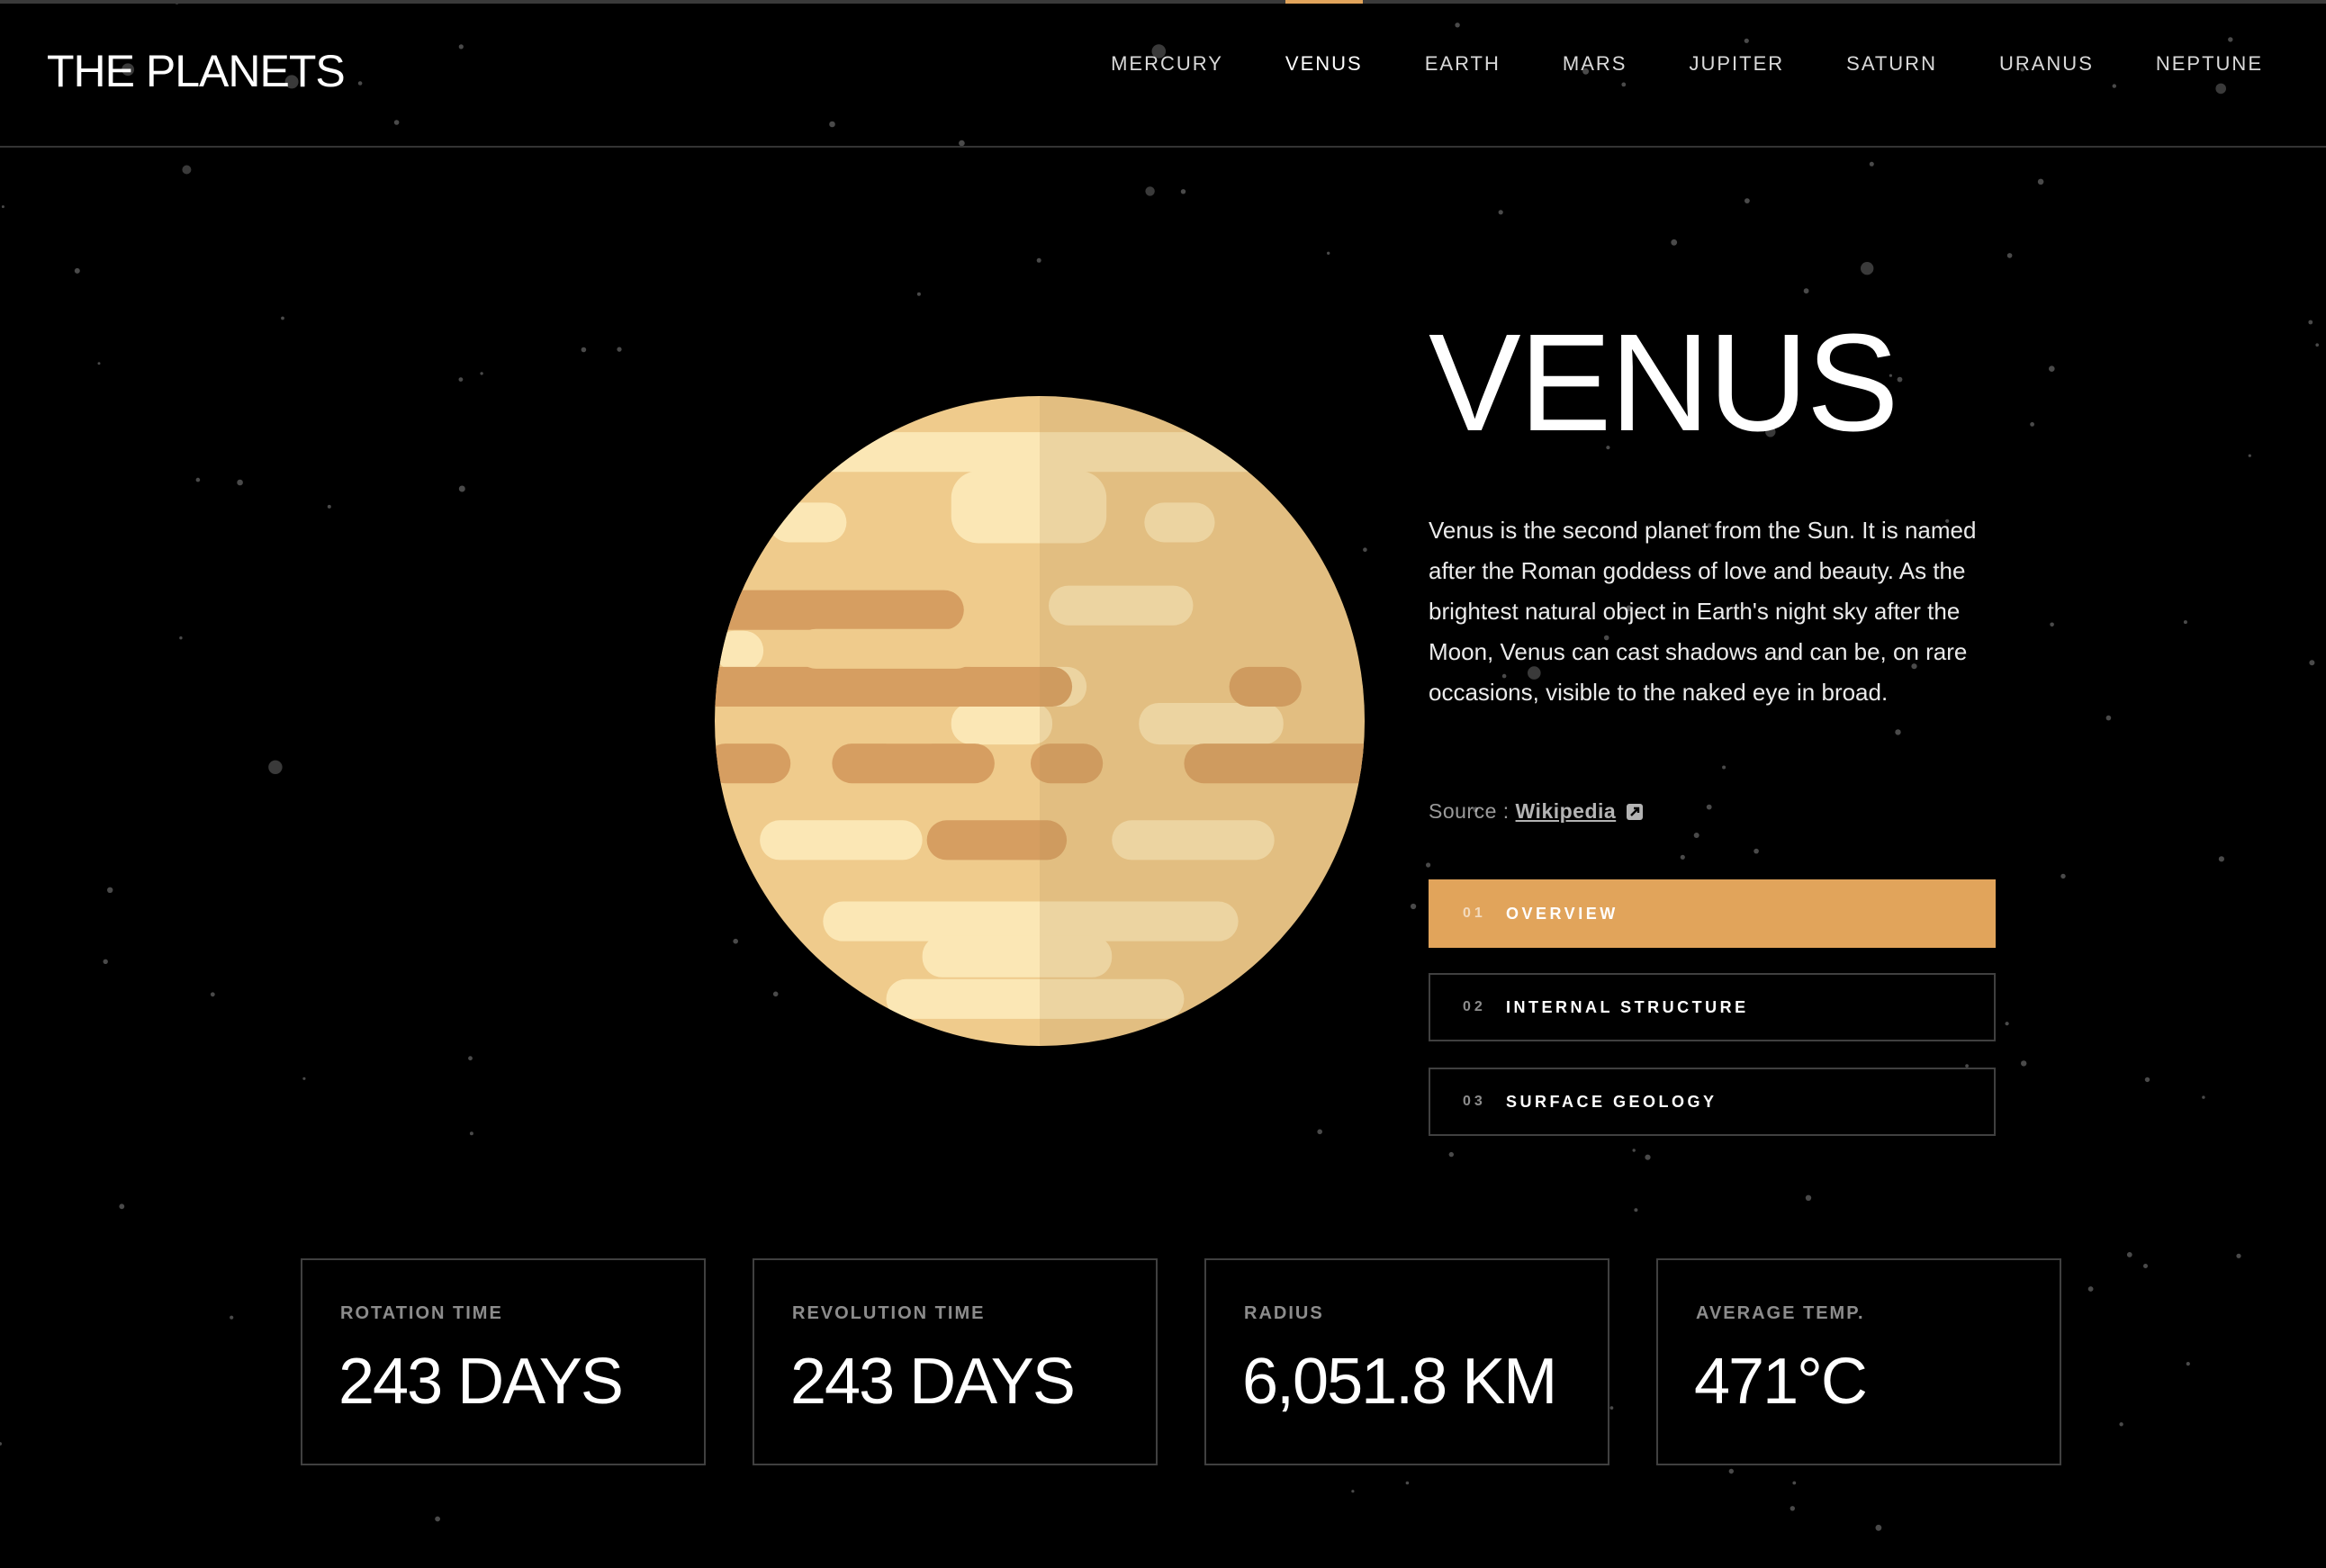  I want to click on nav-item-earth: EARTH, so click(1463, 74).